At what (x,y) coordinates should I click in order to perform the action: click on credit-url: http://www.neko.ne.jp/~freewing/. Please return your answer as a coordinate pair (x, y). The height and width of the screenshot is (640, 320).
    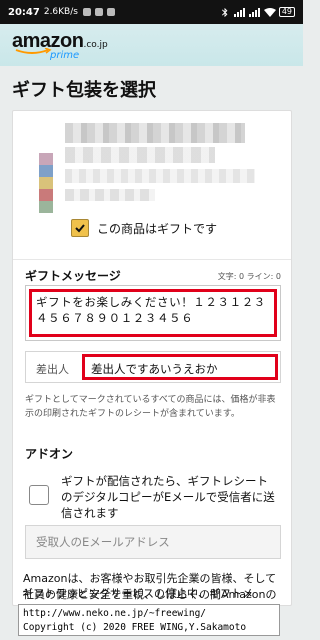
    Looking at the image, I should click on (115, 613).